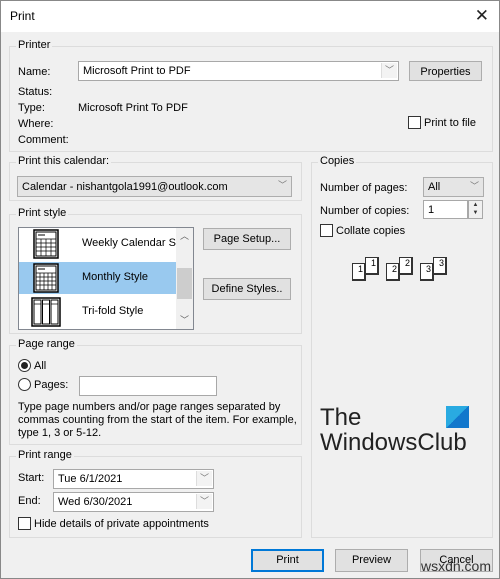  I want to click on type-label: Type:, so click(31, 108).